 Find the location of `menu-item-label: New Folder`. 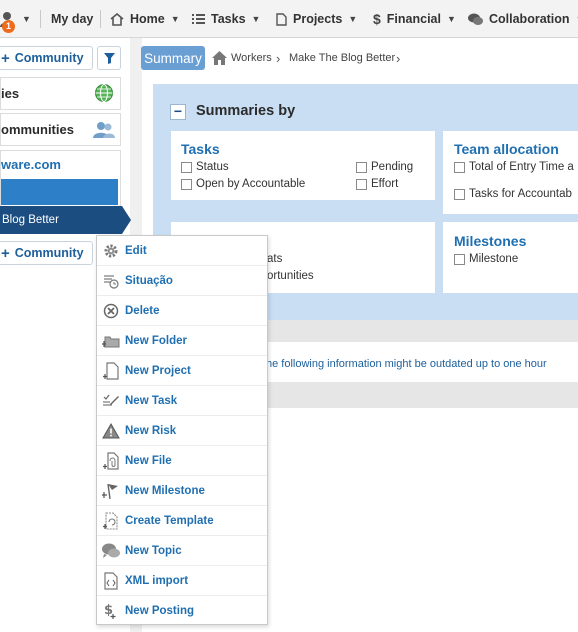

menu-item-label: New Folder is located at coordinates (156, 340).